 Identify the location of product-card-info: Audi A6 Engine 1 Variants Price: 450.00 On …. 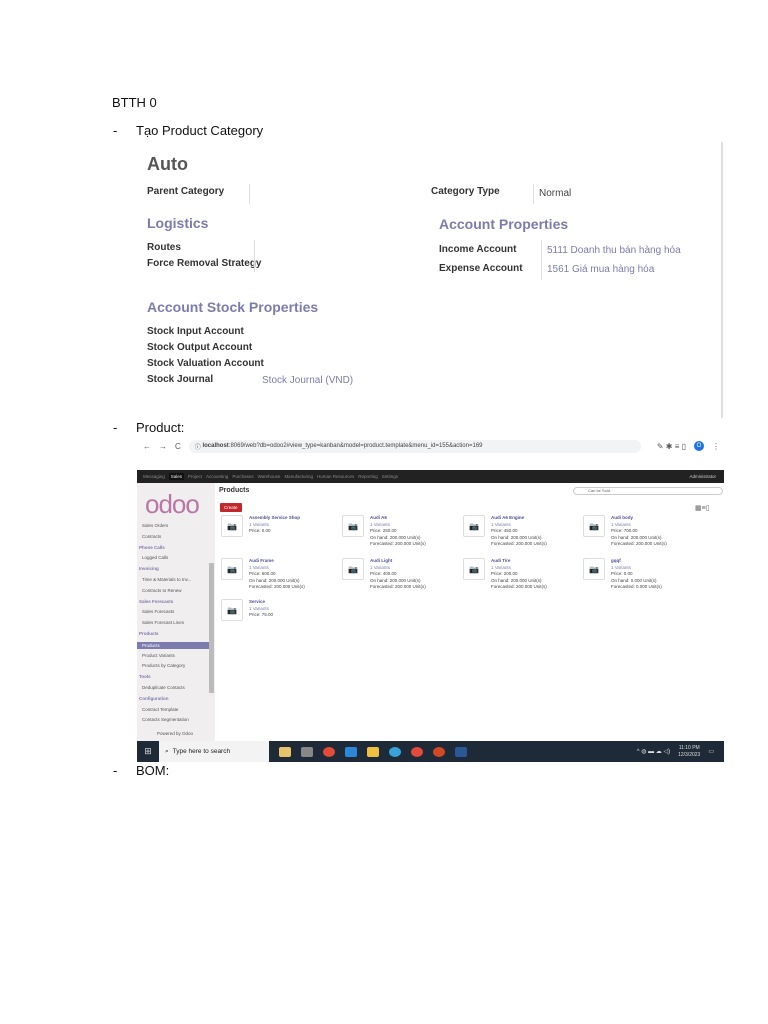
(519, 531).